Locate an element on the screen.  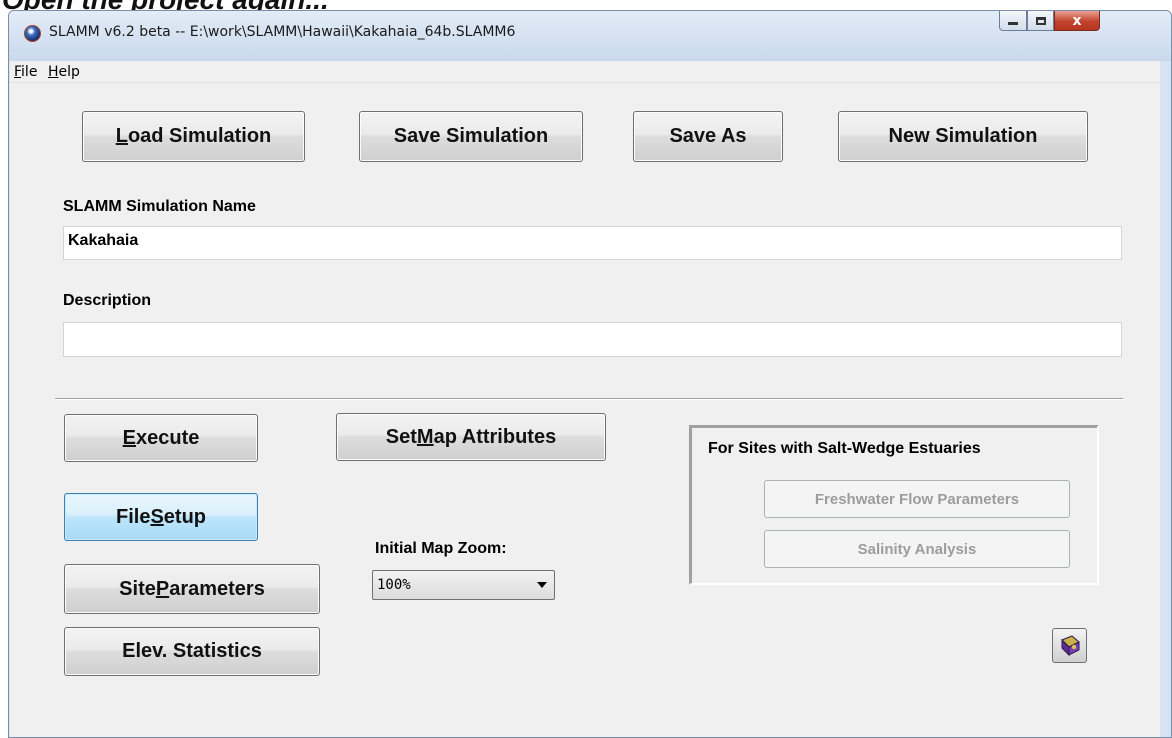
help-book-icon is located at coordinates (1069, 645).